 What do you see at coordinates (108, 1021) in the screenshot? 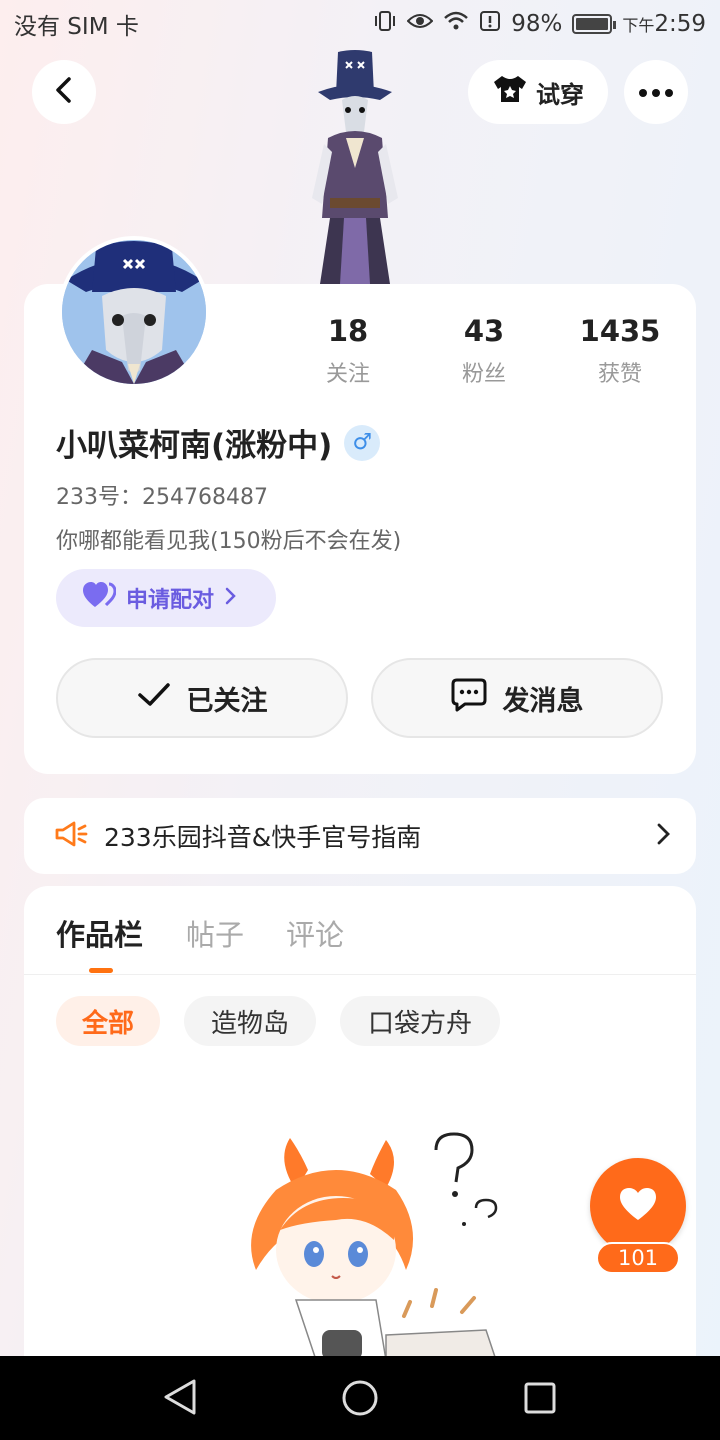
I see `chip-all: 全部` at bounding box center [108, 1021].